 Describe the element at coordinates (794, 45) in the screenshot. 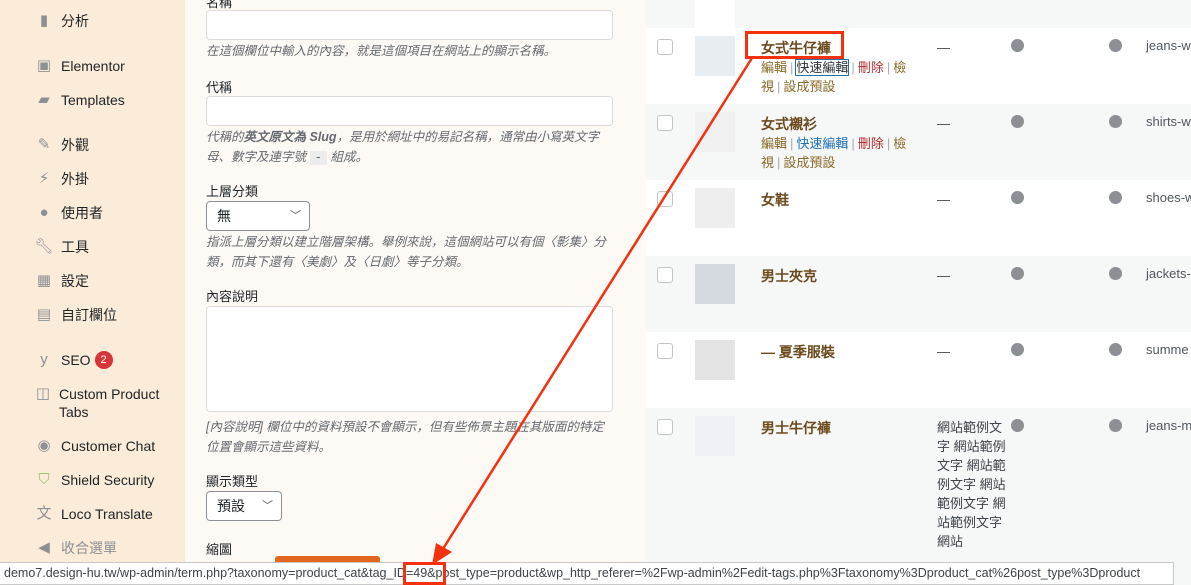

I see `annotation-box-name` at that location.